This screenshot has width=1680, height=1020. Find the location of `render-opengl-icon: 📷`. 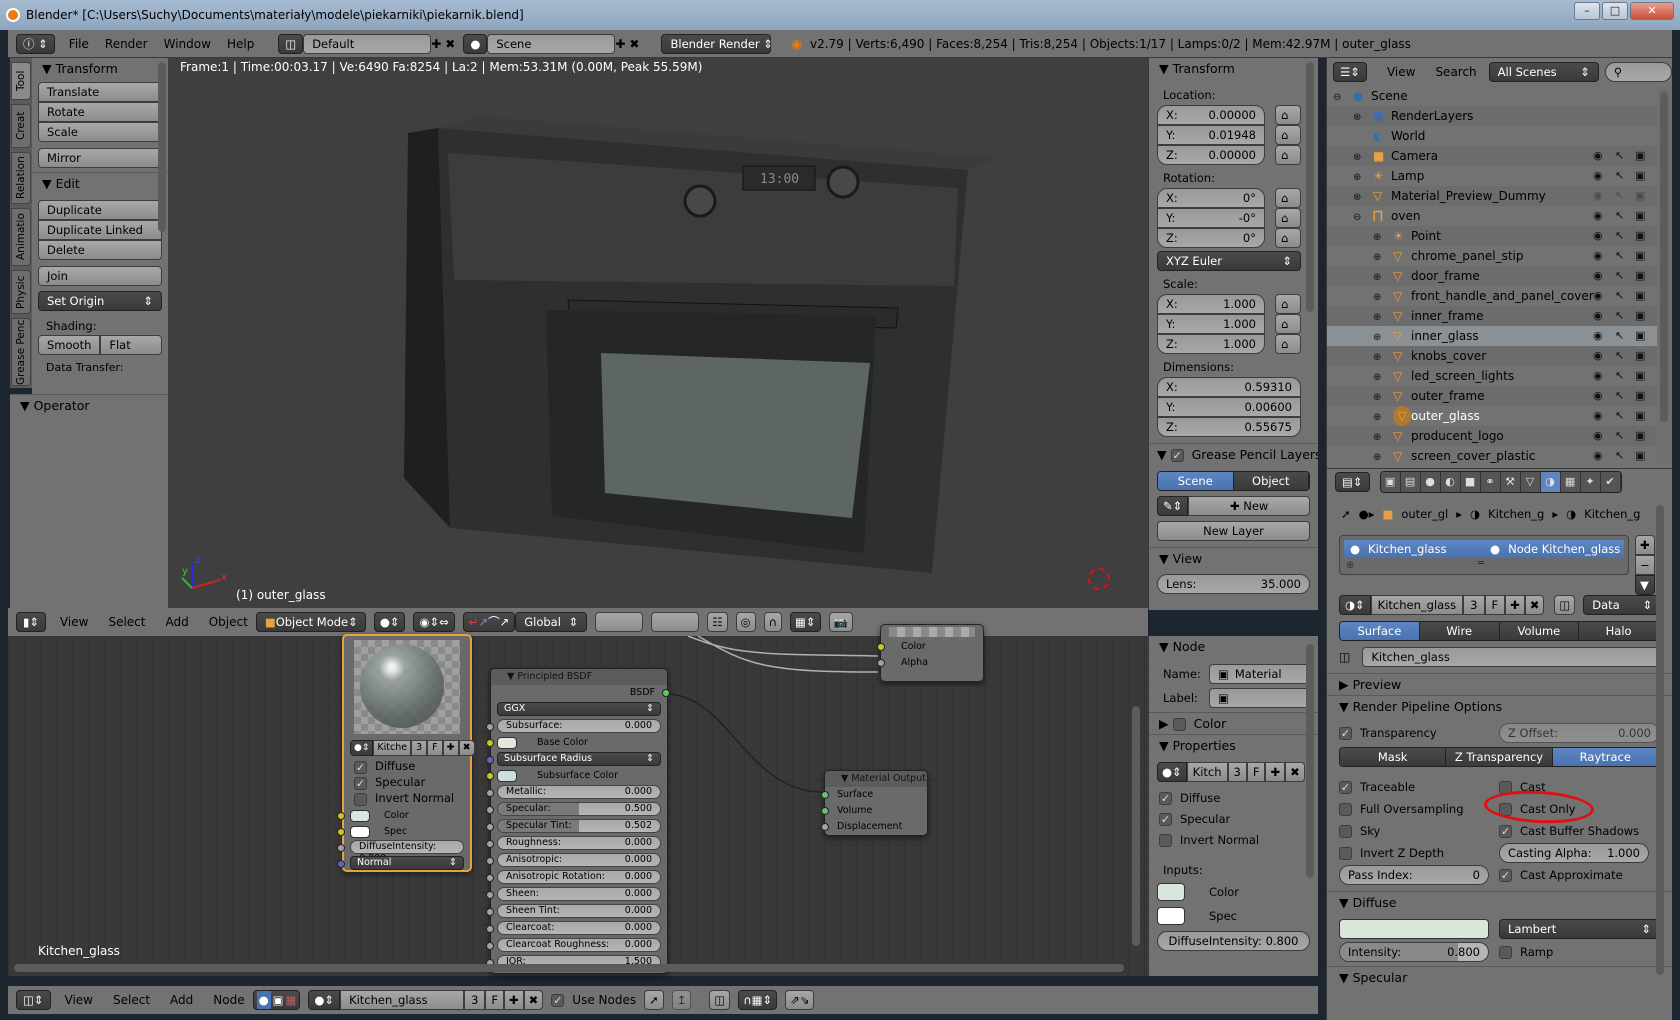

render-opengl-icon: 📷 is located at coordinates (840, 622).